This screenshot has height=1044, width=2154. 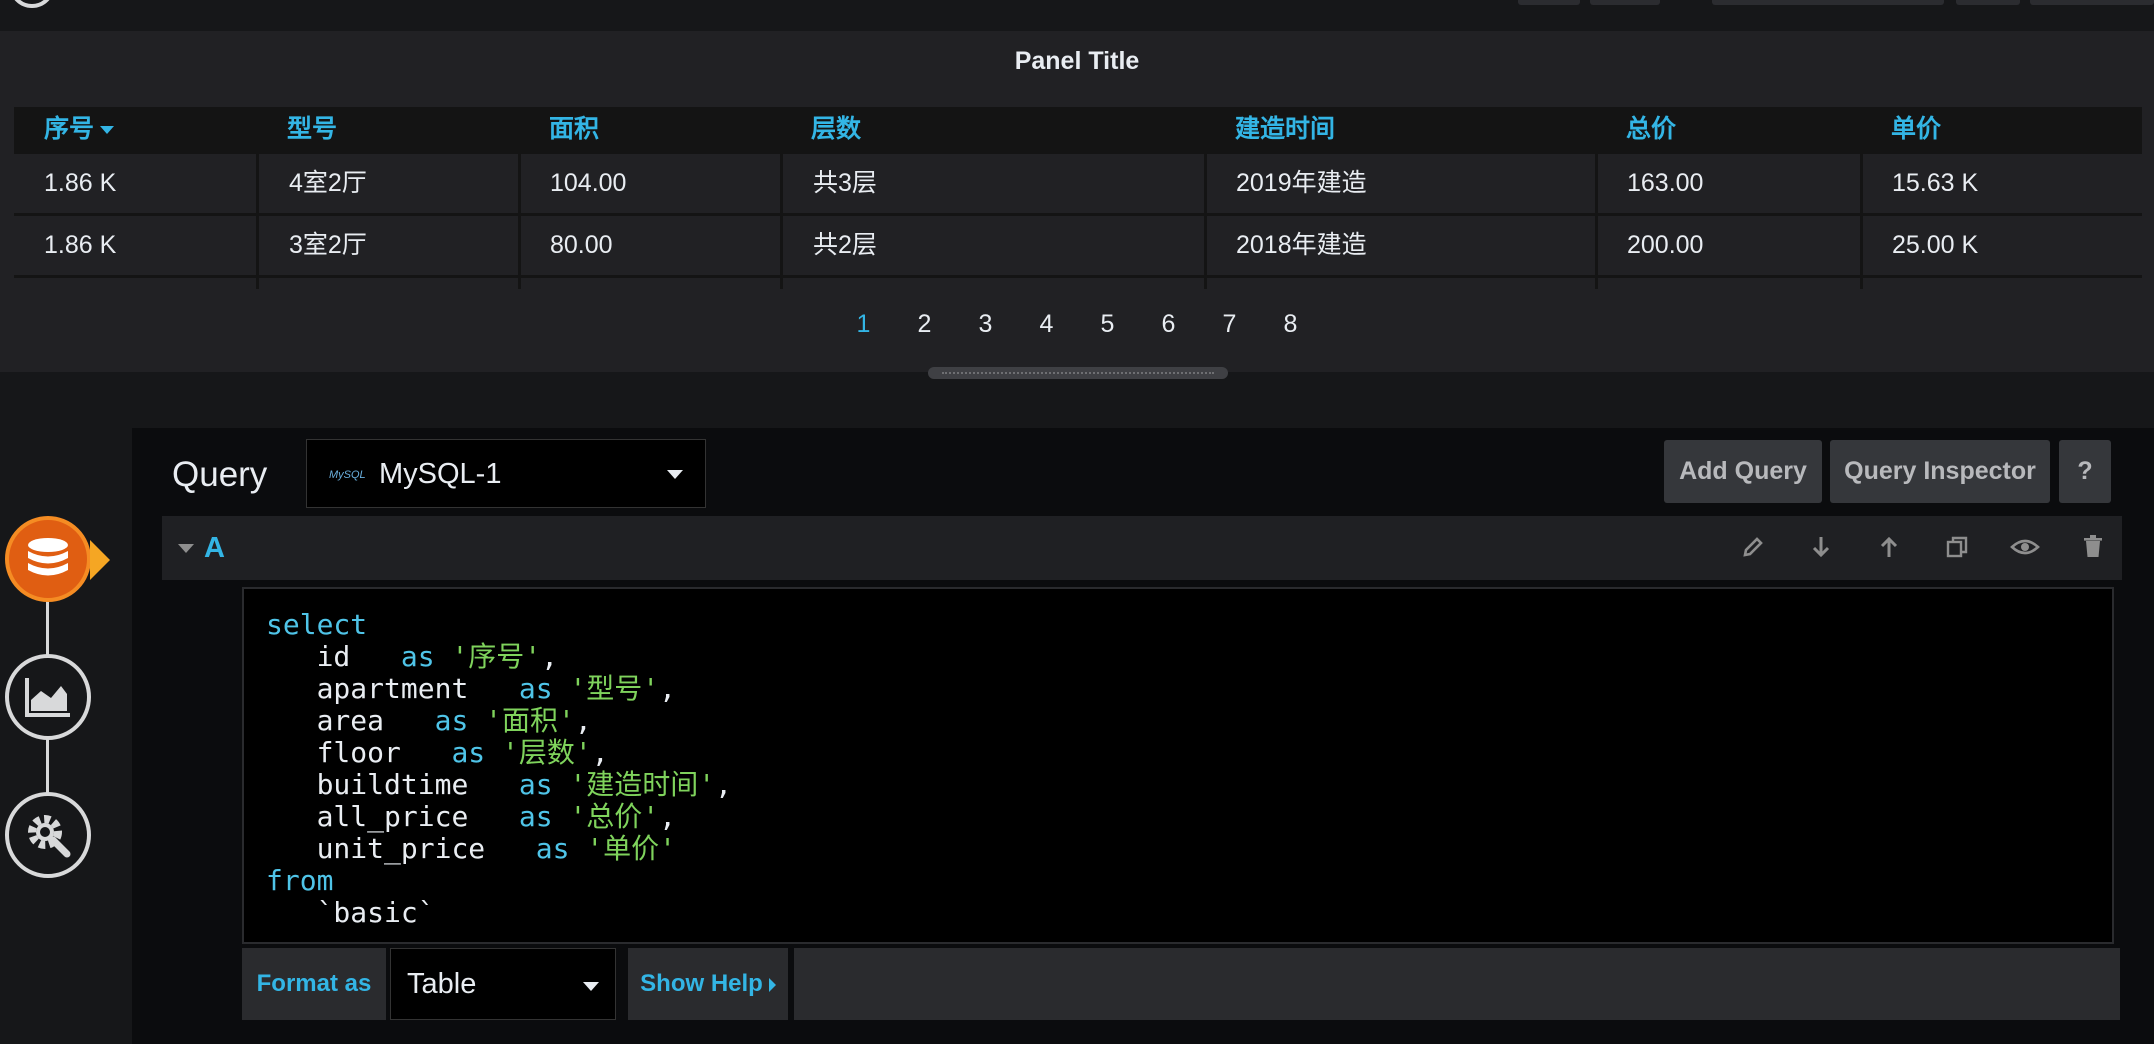 What do you see at coordinates (631, 848) in the screenshot?
I see `sql-alias: '单价'` at bounding box center [631, 848].